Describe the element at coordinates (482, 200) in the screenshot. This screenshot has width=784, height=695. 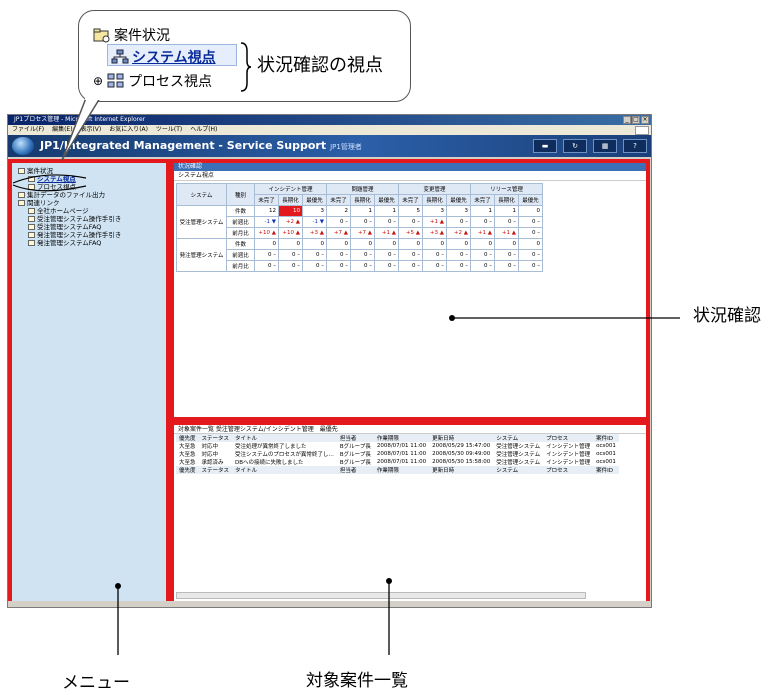
I see `subcol-header: 未完了` at that location.